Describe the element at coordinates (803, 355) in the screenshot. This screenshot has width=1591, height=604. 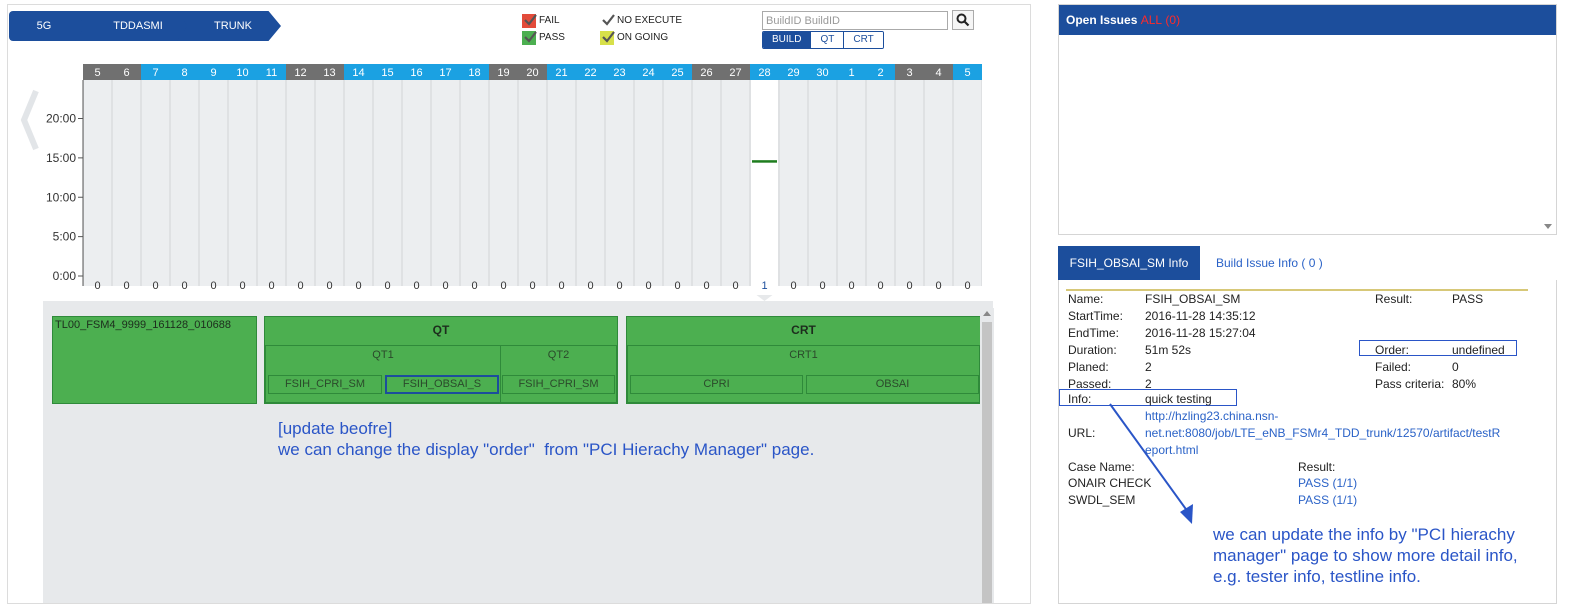
I see `subgroup-crt1-label: CRT1` at that location.